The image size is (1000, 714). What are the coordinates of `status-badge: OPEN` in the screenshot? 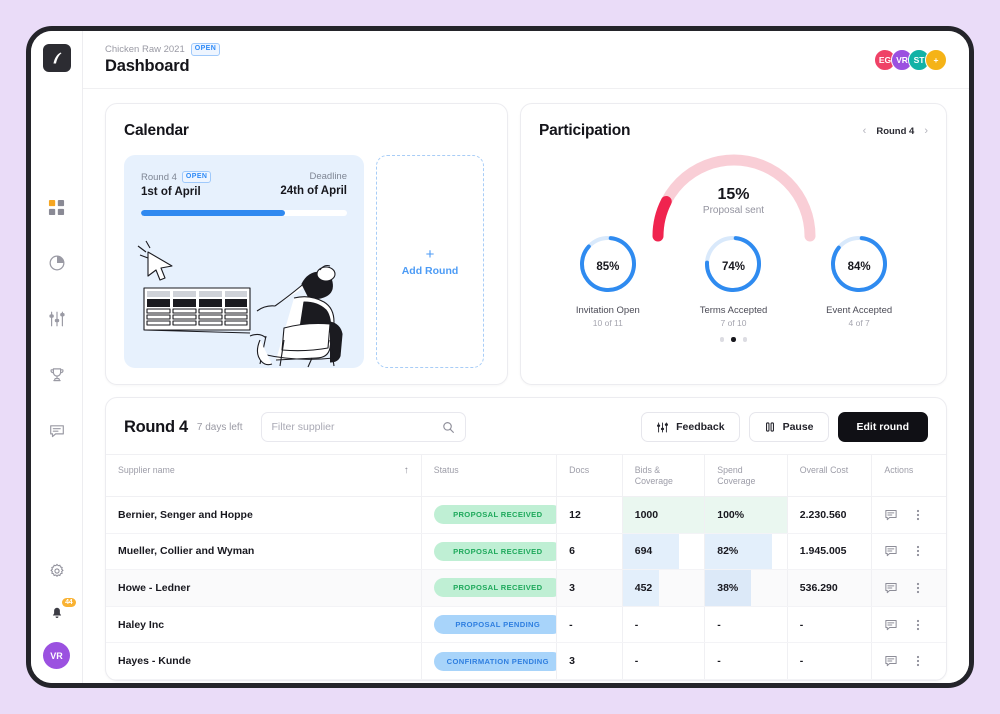 It's located at (205, 49).